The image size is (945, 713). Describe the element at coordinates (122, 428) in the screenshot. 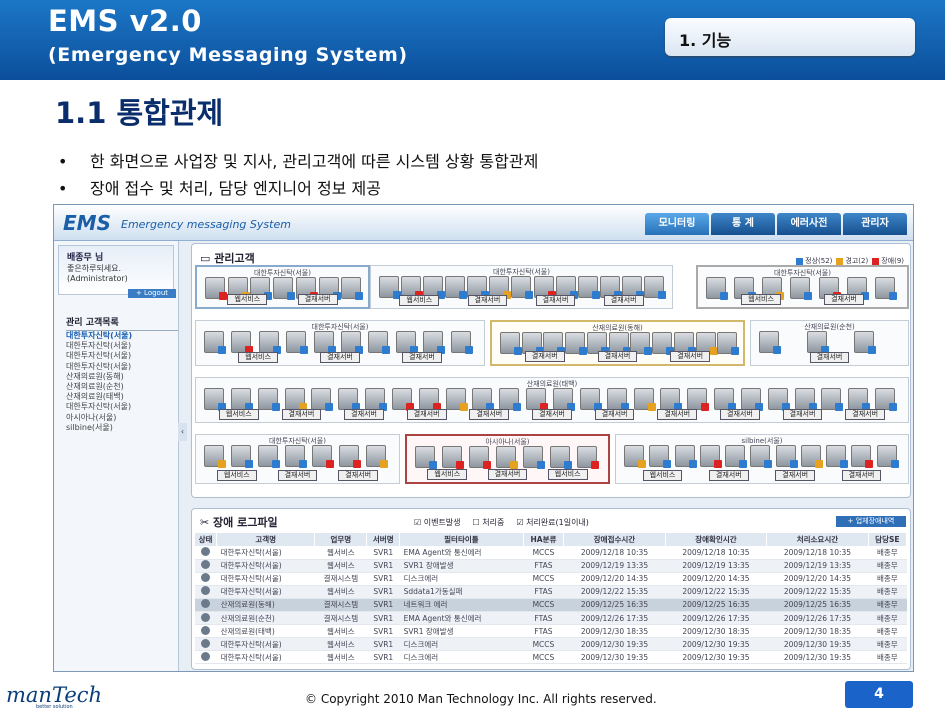

I see `customer-item: silbine(서울)` at that location.